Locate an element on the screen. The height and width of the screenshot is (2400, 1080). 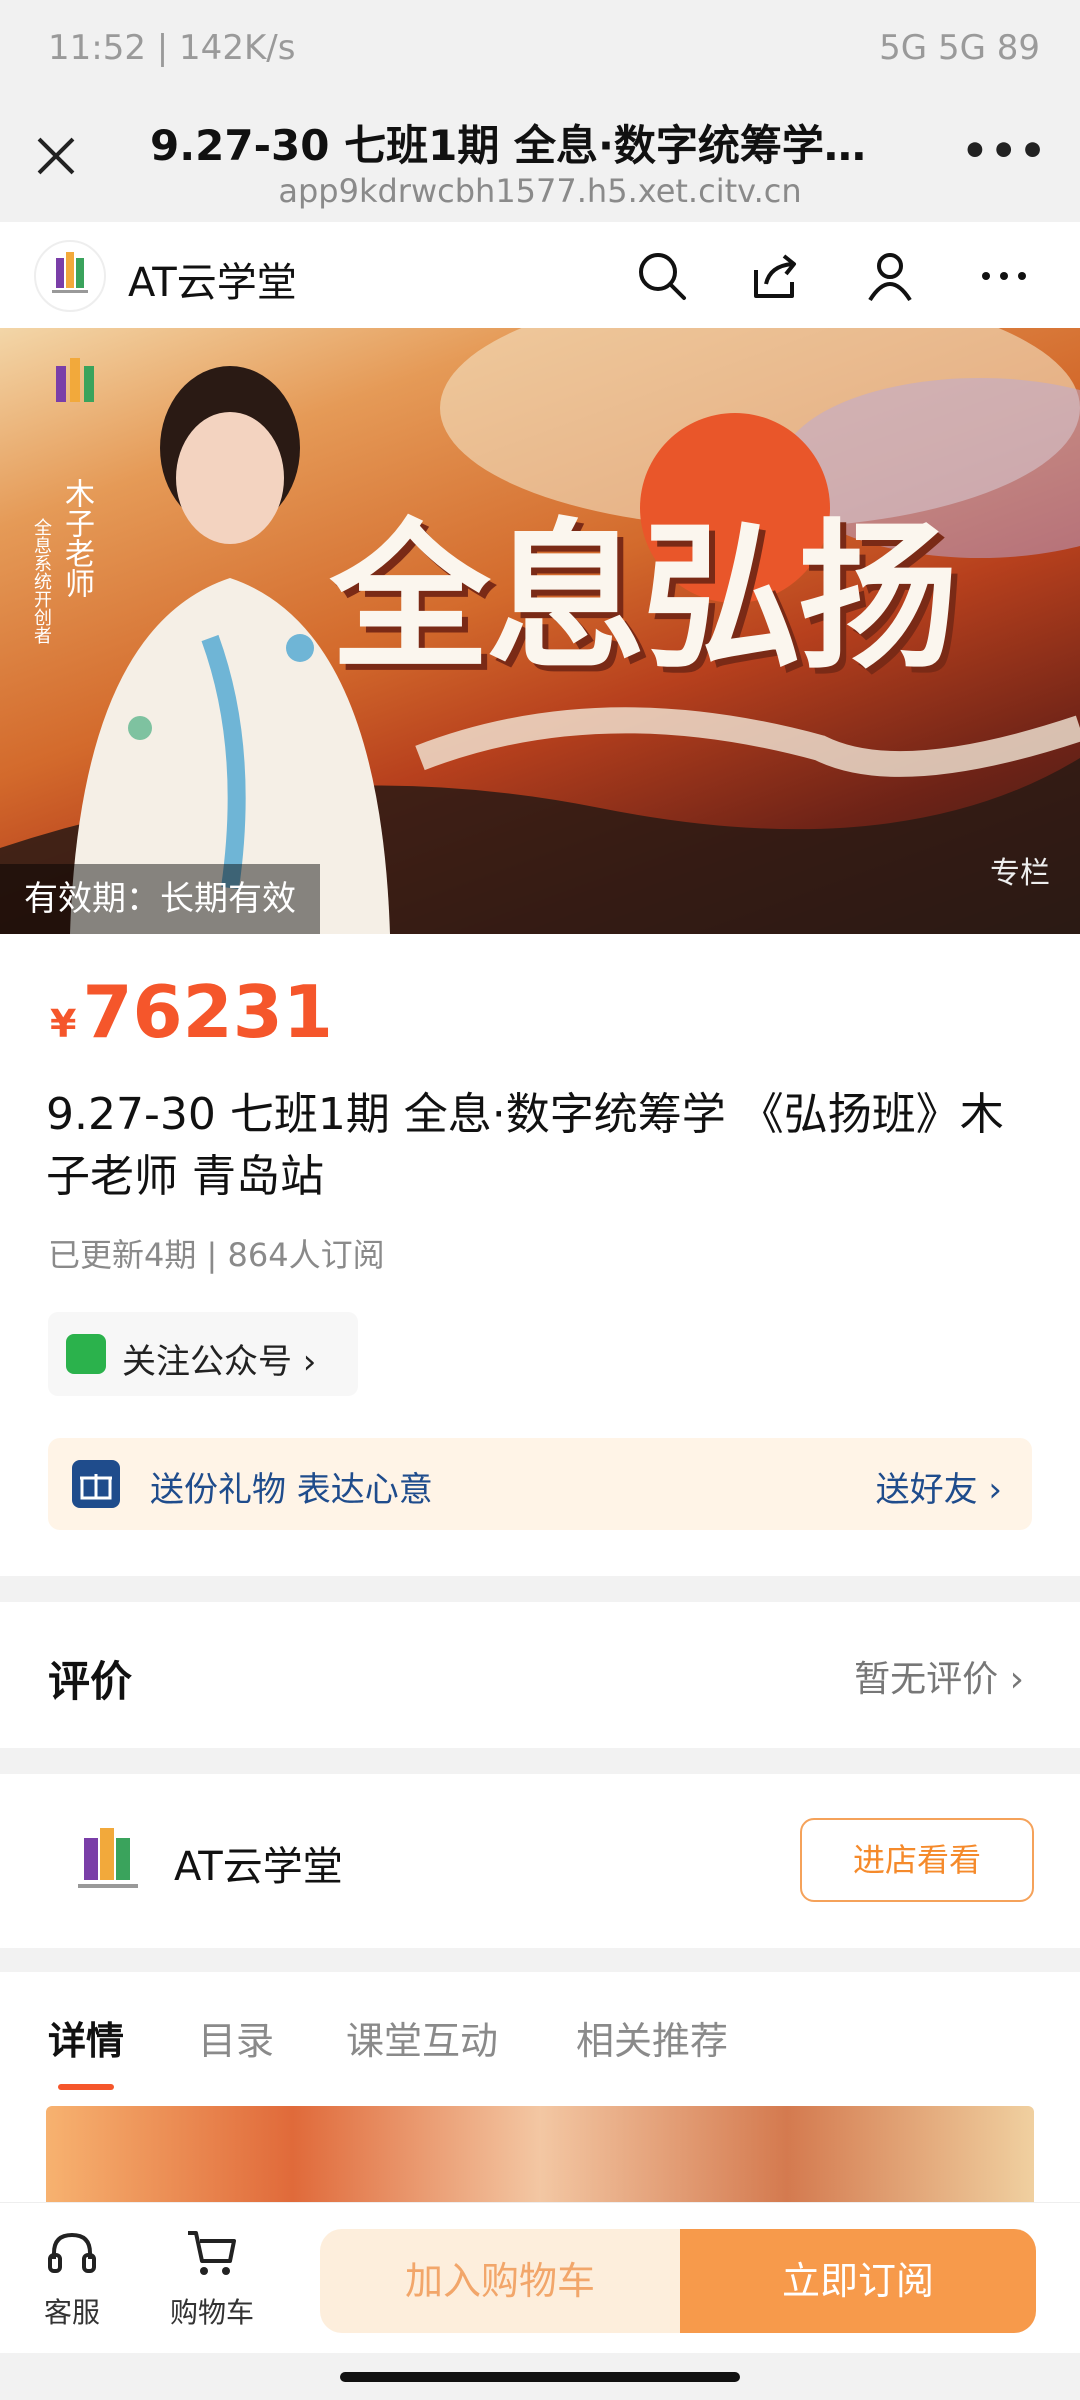
currency-symbol: ¥ is located at coordinates (63, 1024).